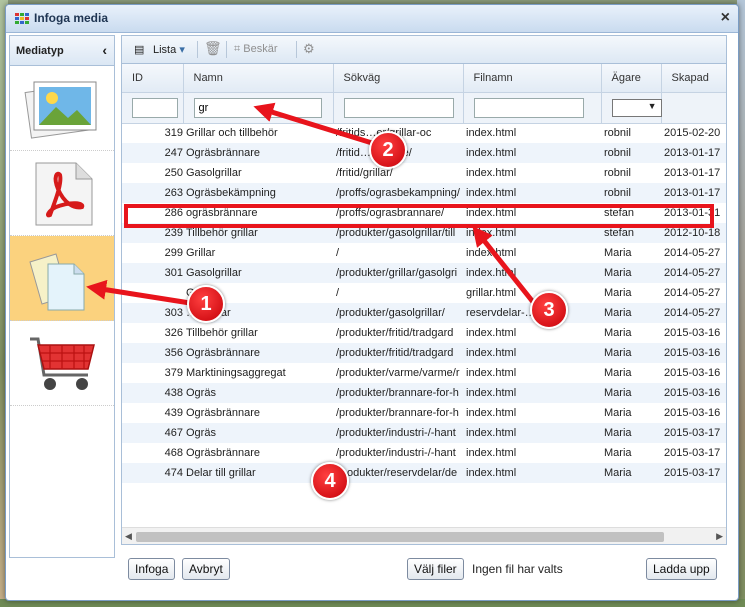 Image resolution: width=745 pixels, height=607 pixels. I want to click on arrow-to-row-icon, so click(503, 264).